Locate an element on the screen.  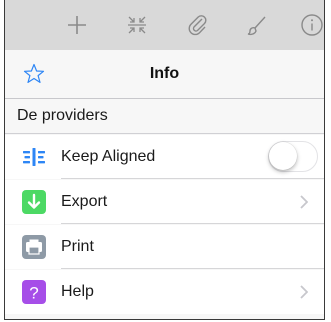
info-icon is located at coordinates (311, 25).